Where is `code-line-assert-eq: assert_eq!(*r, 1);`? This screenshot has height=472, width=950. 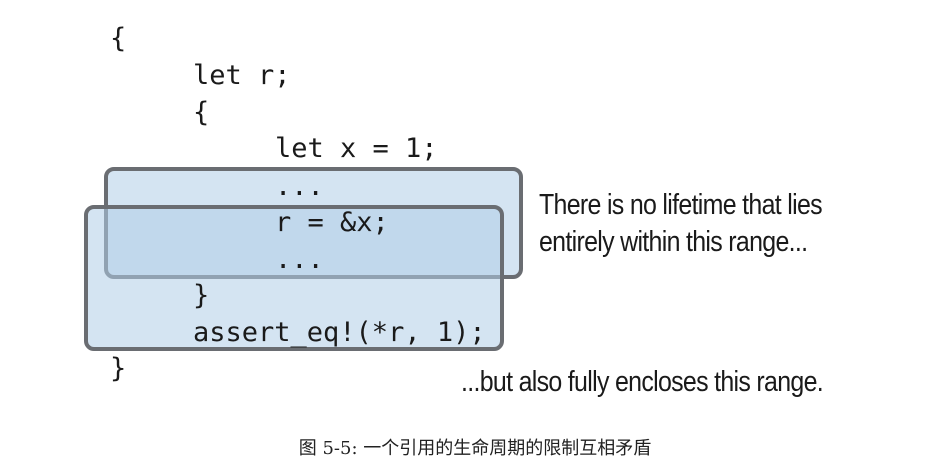 code-line-assert-eq: assert_eq!(*r, 1); is located at coordinates (339, 332).